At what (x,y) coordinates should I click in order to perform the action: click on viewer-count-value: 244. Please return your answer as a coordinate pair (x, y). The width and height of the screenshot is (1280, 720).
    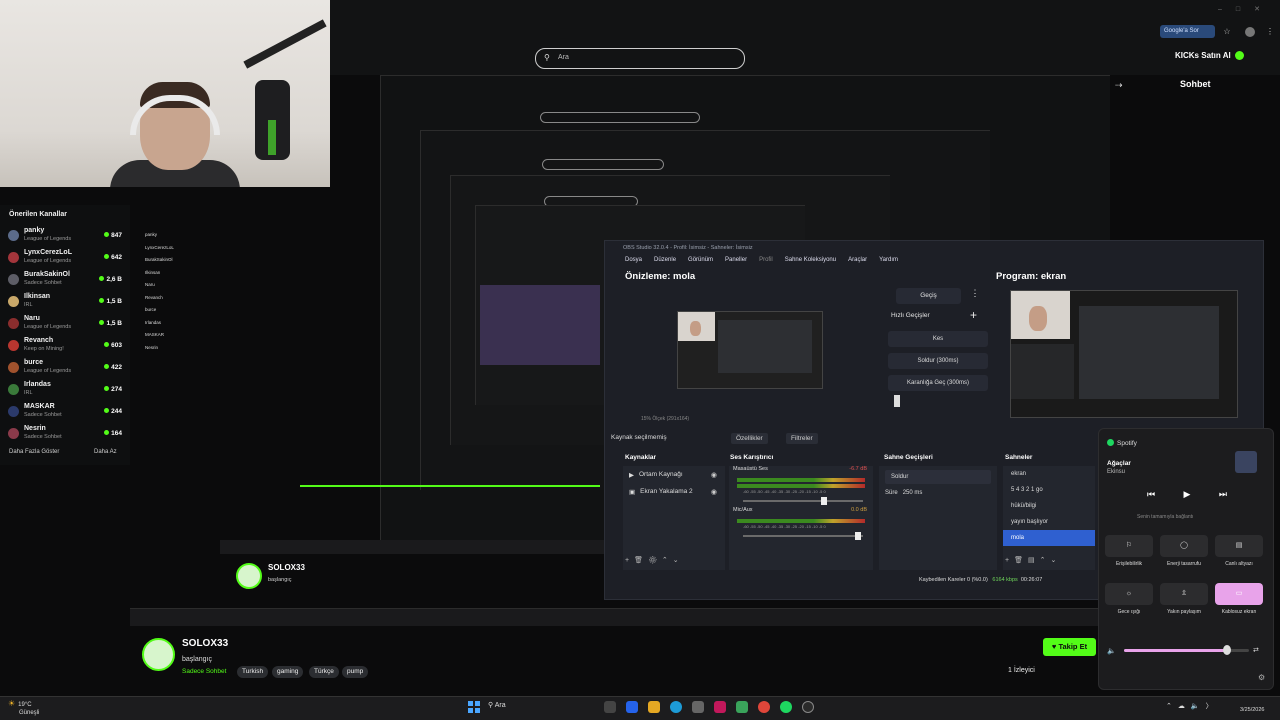
    Looking at the image, I should click on (116, 411).